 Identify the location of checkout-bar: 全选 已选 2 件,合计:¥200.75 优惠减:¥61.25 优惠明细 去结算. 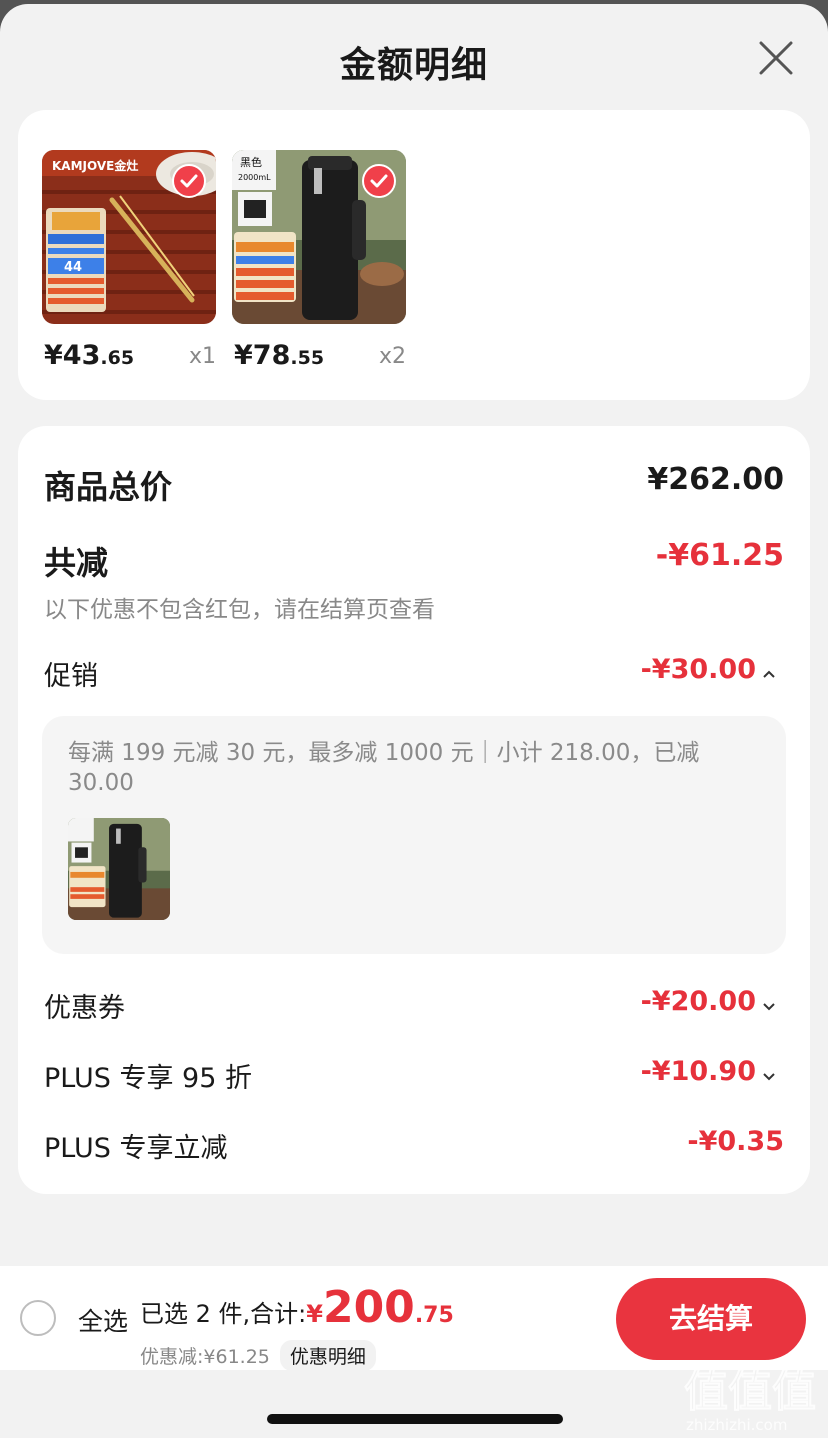
(414, 1318).